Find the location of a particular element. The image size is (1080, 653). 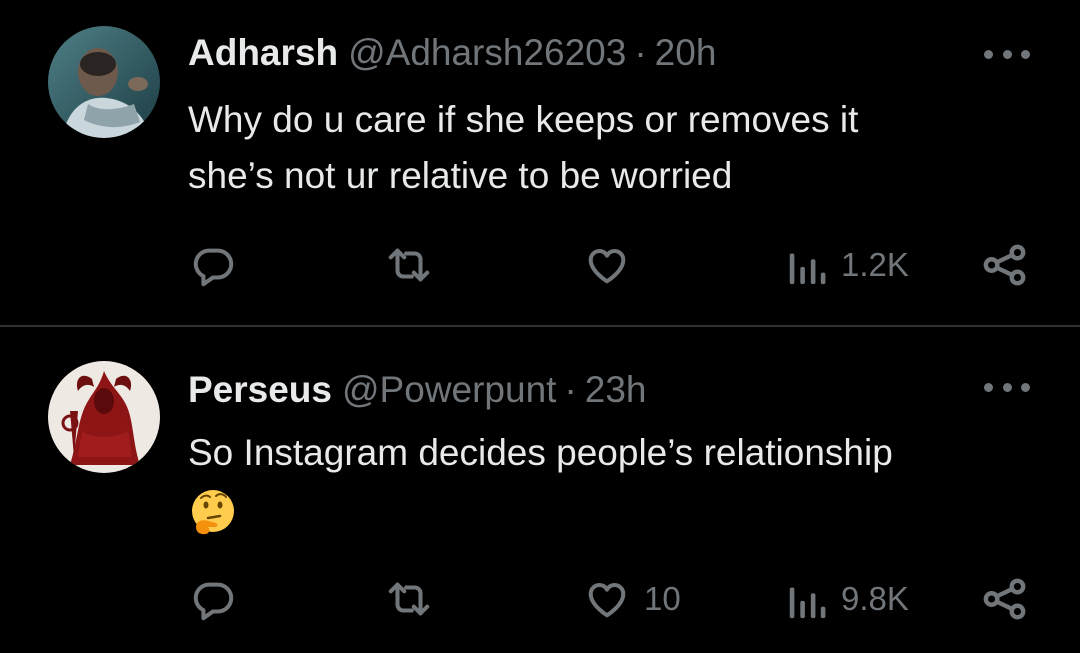

action-bar: 10 9.8K is located at coordinates (540, 599).